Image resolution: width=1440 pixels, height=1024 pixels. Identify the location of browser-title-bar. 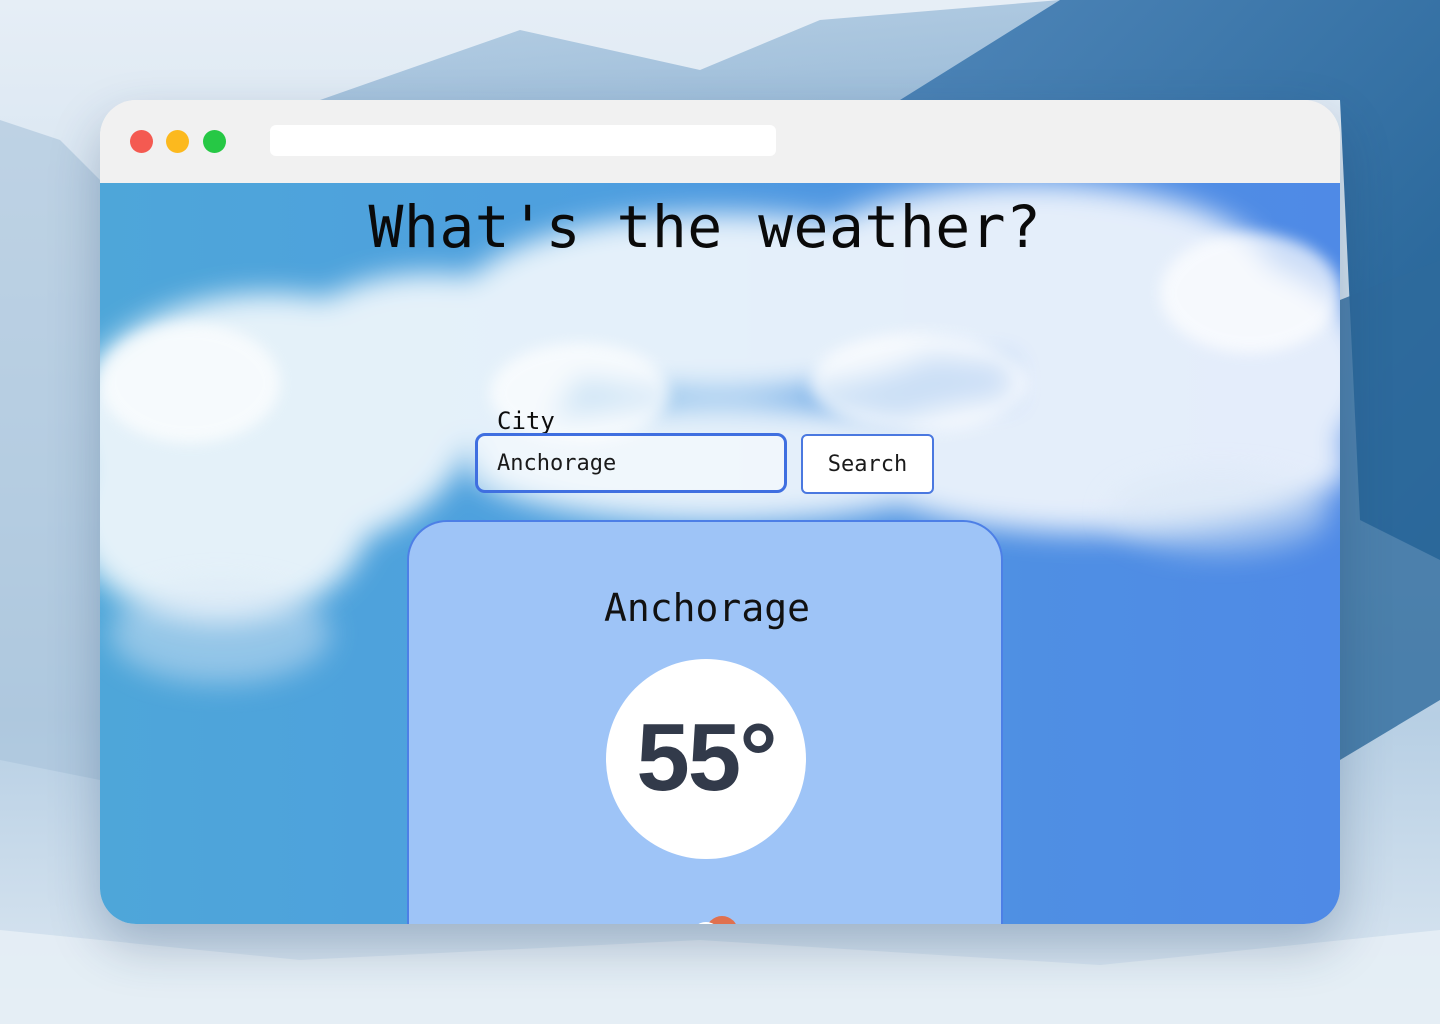
(720, 141).